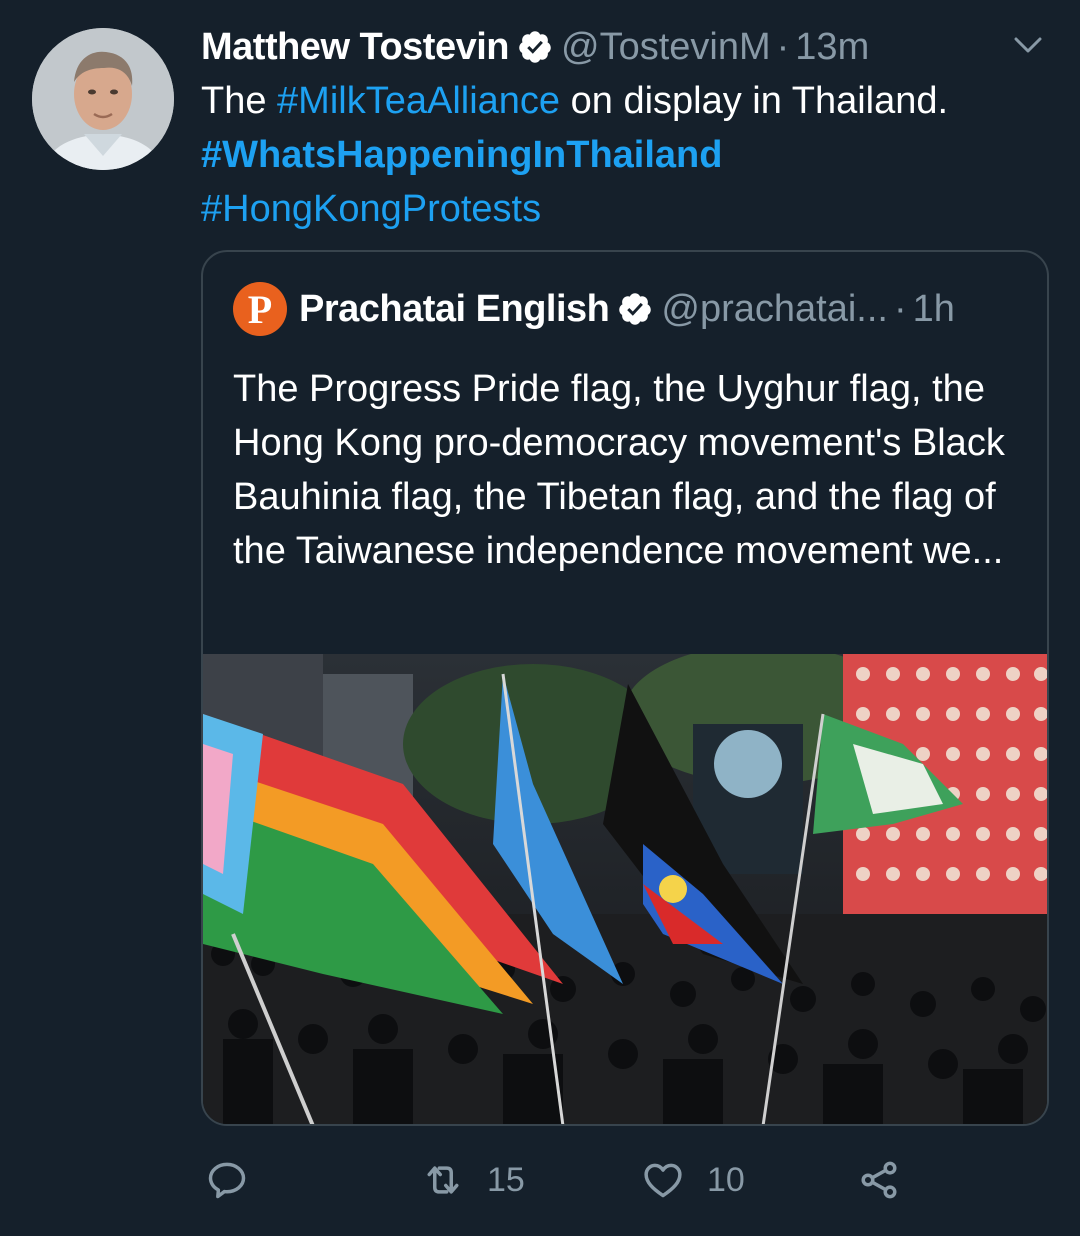 The image size is (1080, 1236). I want to click on tweet-time: 13m, so click(832, 47).